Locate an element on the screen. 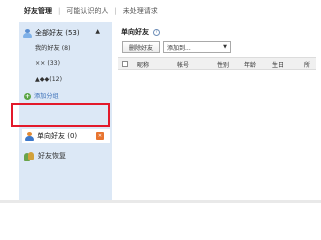 The image size is (321, 240). friends-table-header: 昵称 帐号 性别 年龄 生日 所 is located at coordinates (217, 63).